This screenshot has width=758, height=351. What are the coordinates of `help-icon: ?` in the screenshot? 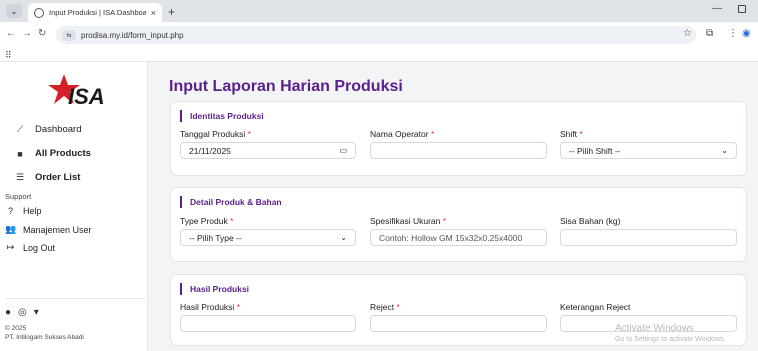 It's located at (10, 211).